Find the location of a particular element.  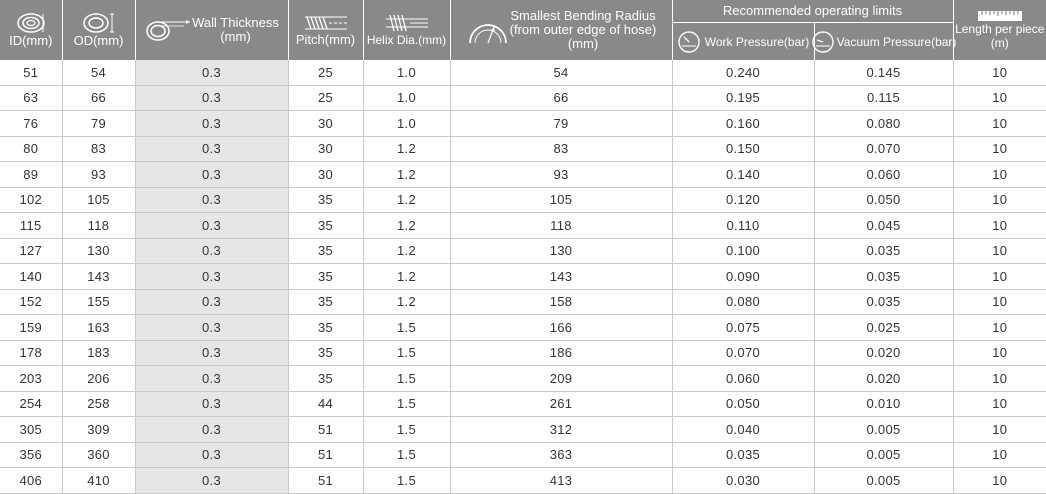

cell-id: 406 is located at coordinates (31, 480).